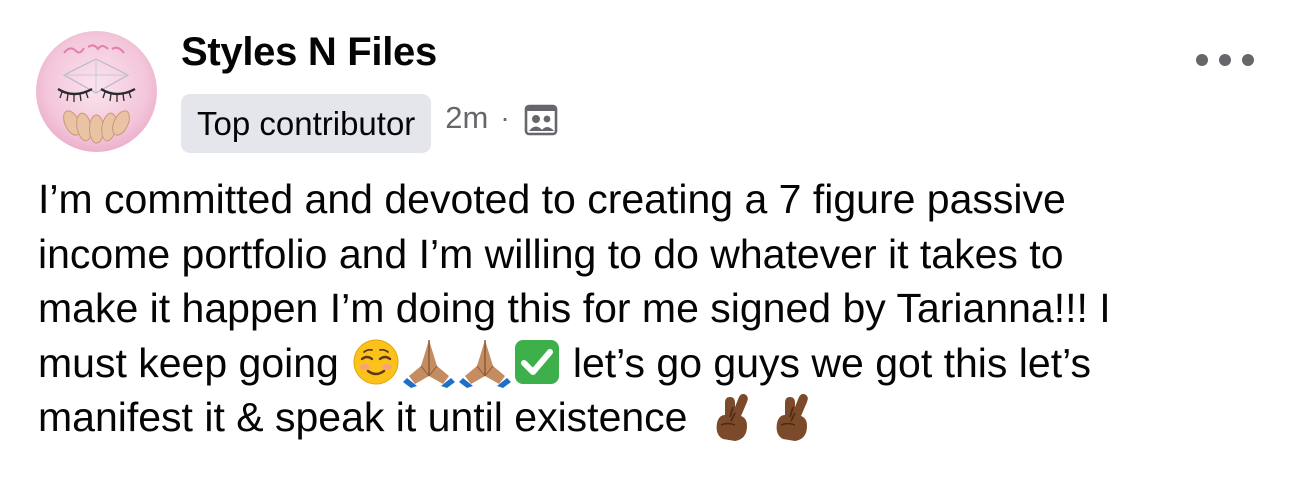  What do you see at coordinates (188, 362) in the screenshot?
I see `post-text-segment: must keep going` at bounding box center [188, 362].